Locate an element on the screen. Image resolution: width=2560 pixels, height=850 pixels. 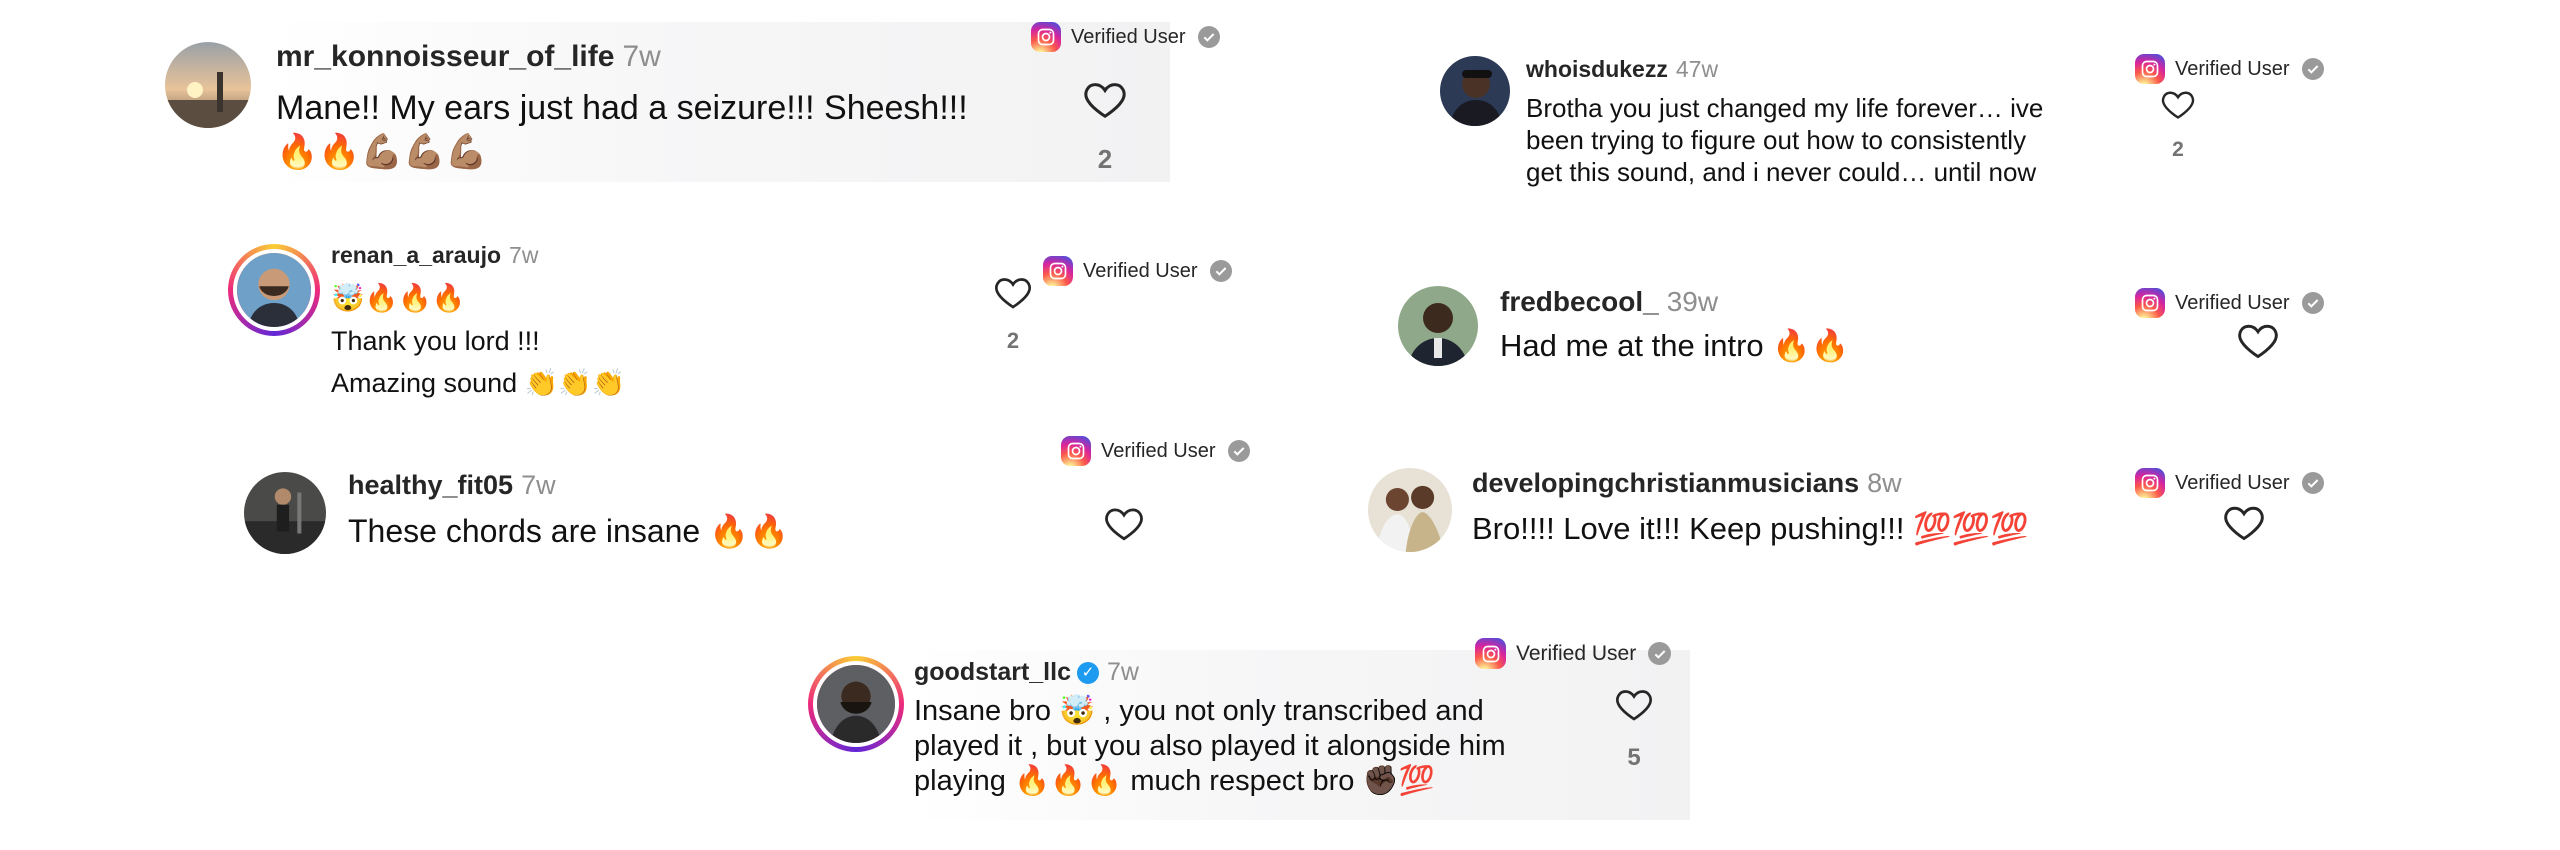
comment-header: goodstart_llc ✓ 7w is located at coordinates (1026, 672).